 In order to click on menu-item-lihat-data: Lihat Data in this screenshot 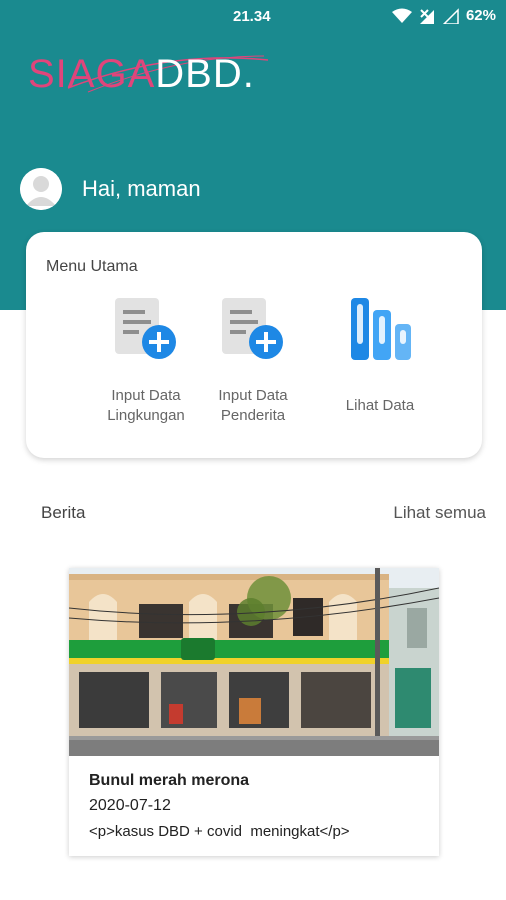, I will do `click(380, 356)`.